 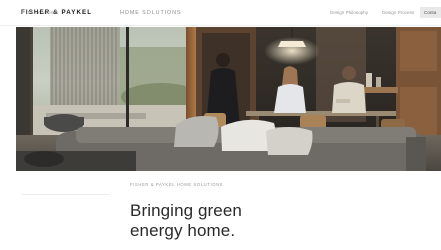 I want to click on nav-link-design-process: Design Process, so click(x=398, y=12).